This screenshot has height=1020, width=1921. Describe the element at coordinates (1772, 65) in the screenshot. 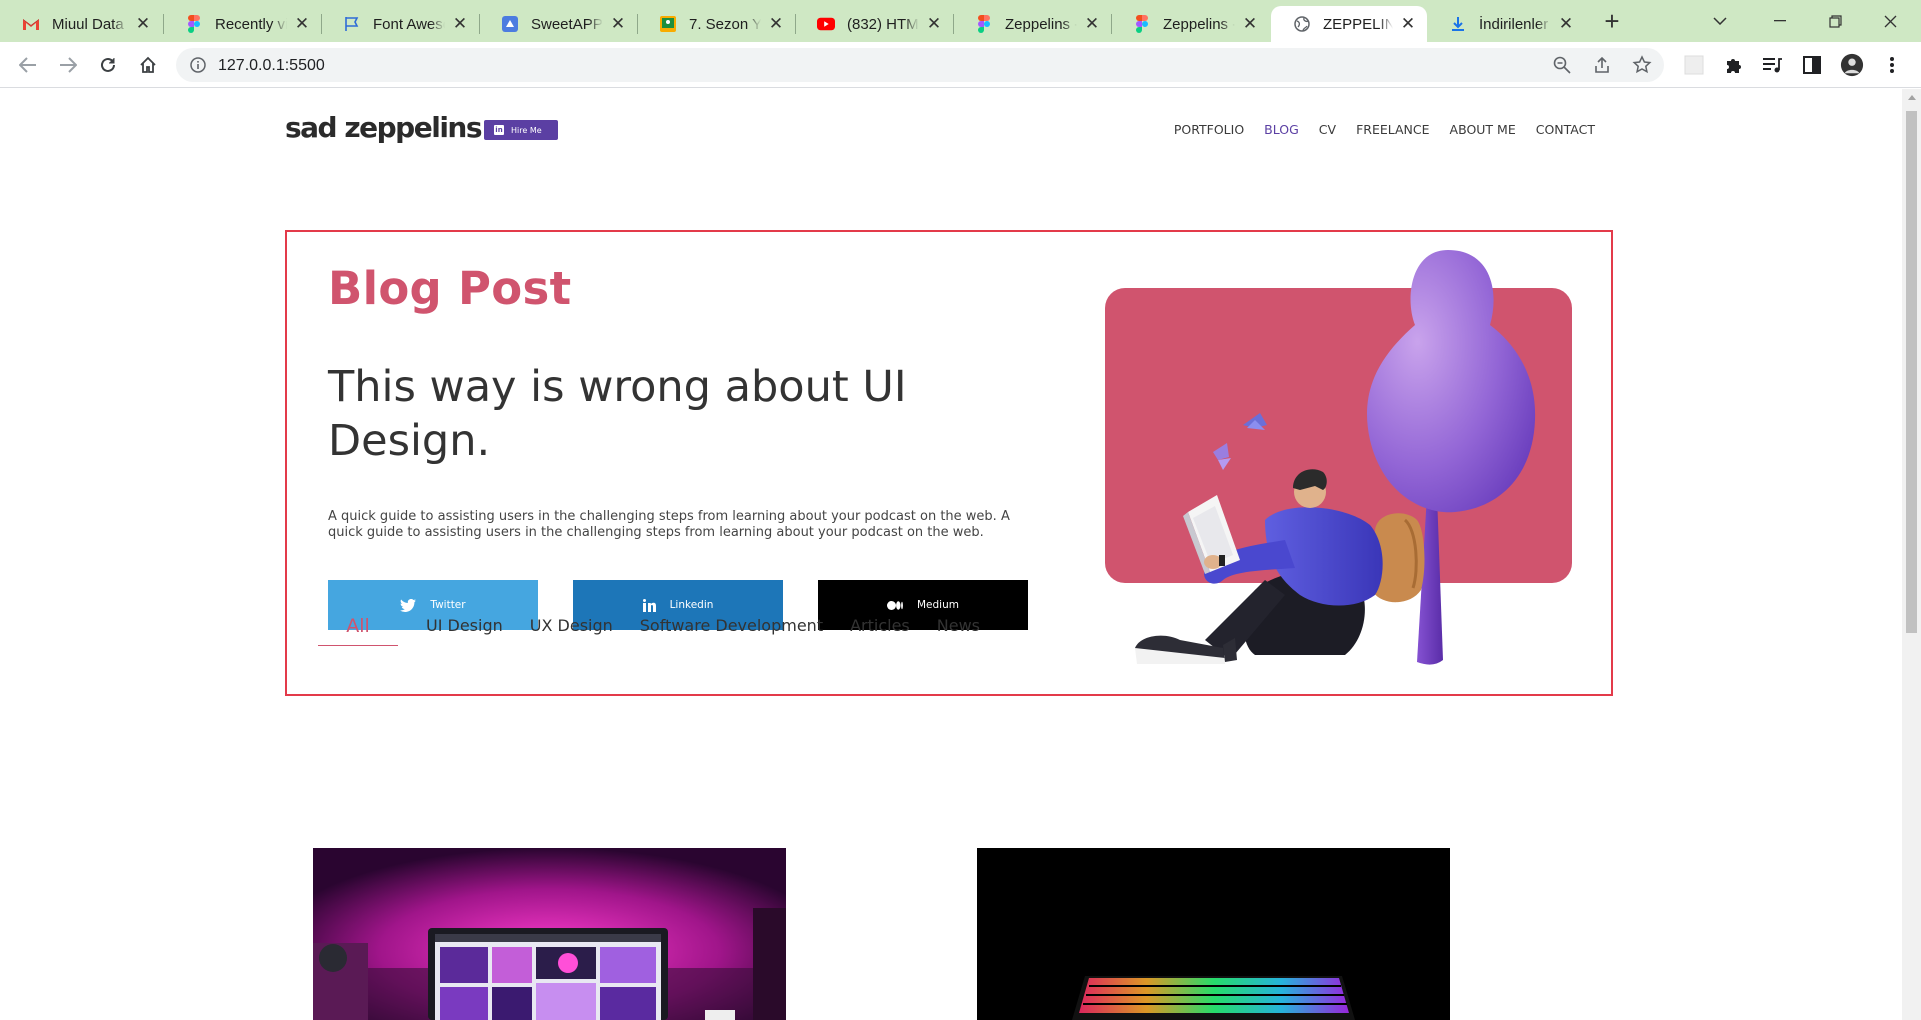

I see `media-queue-icon` at that location.